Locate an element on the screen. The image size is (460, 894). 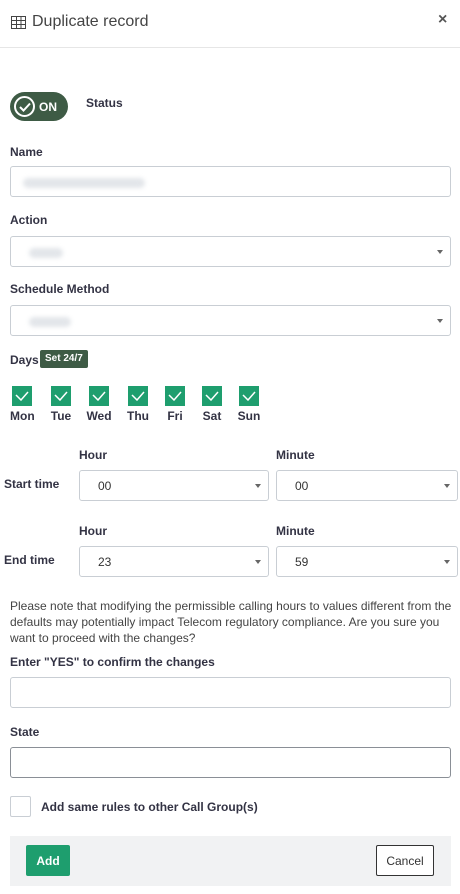
toggle-state-label: ON is located at coordinates (48, 106).